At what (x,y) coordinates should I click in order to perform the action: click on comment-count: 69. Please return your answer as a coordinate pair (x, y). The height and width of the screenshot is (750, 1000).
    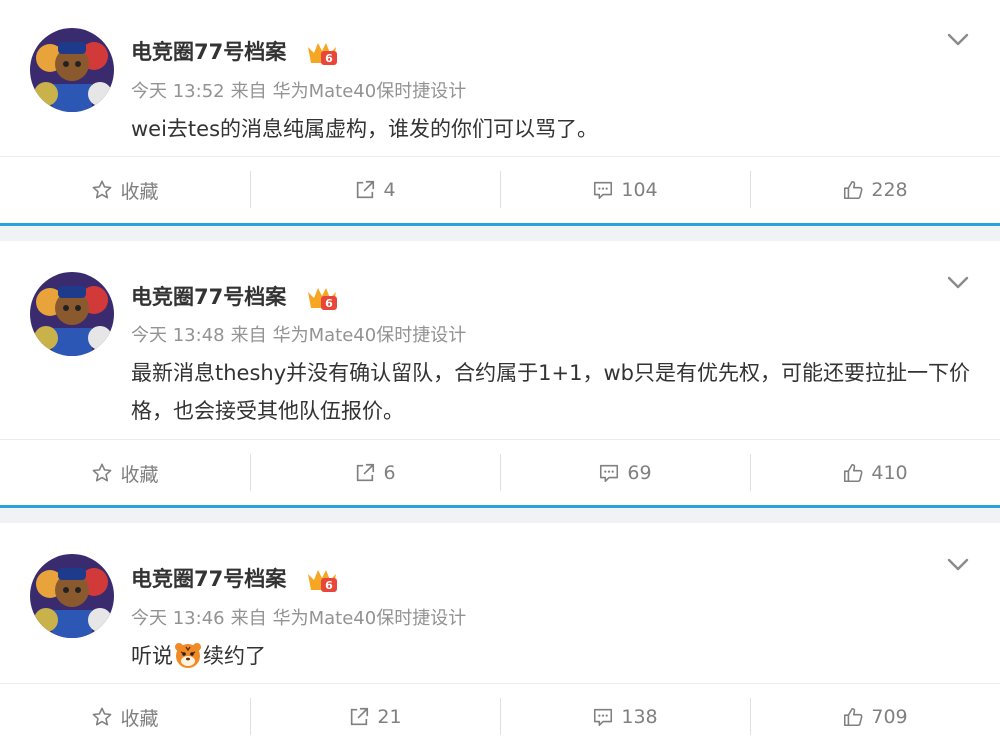
    Looking at the image, I should click on (639, 473).